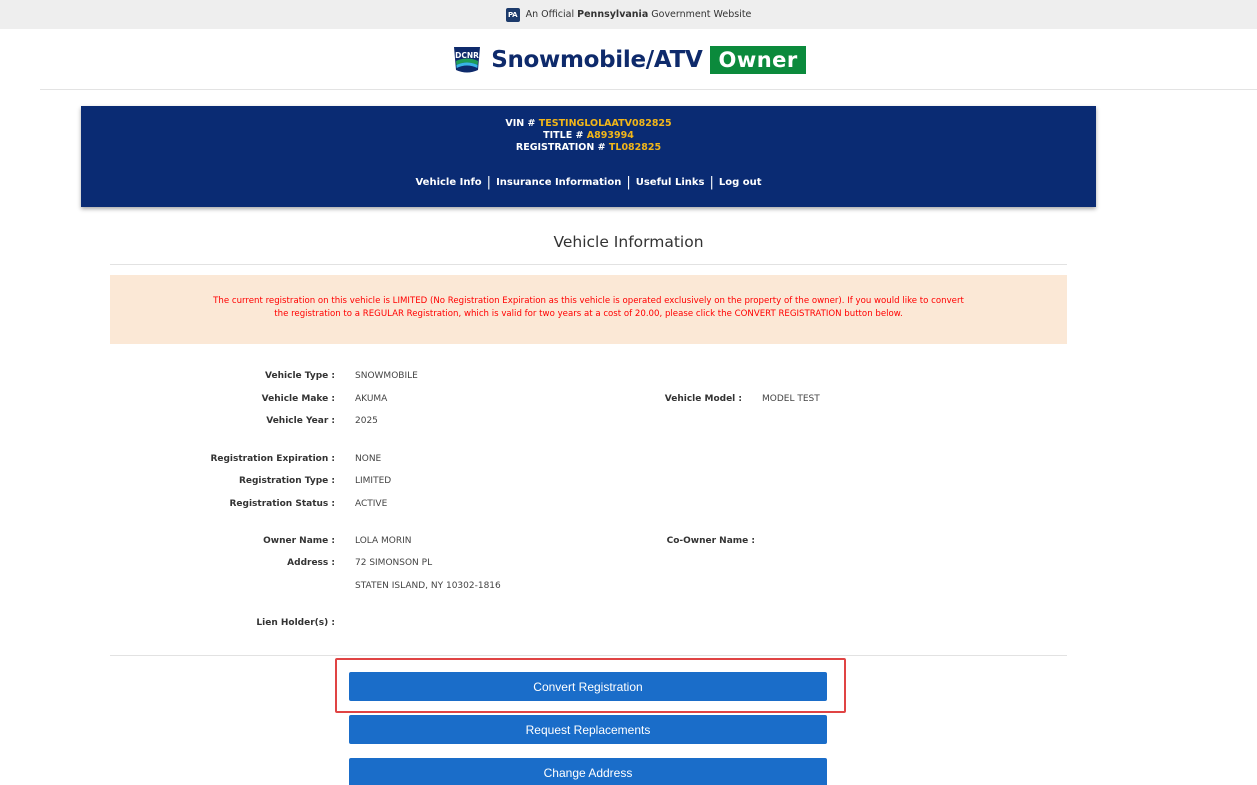 The width and height of the screenshot is (1257, 785). What do you see at coordinates (373, 481) in the screenshot?
I see `registration-type-value: LIMITED` at bounding box center [373, 481].